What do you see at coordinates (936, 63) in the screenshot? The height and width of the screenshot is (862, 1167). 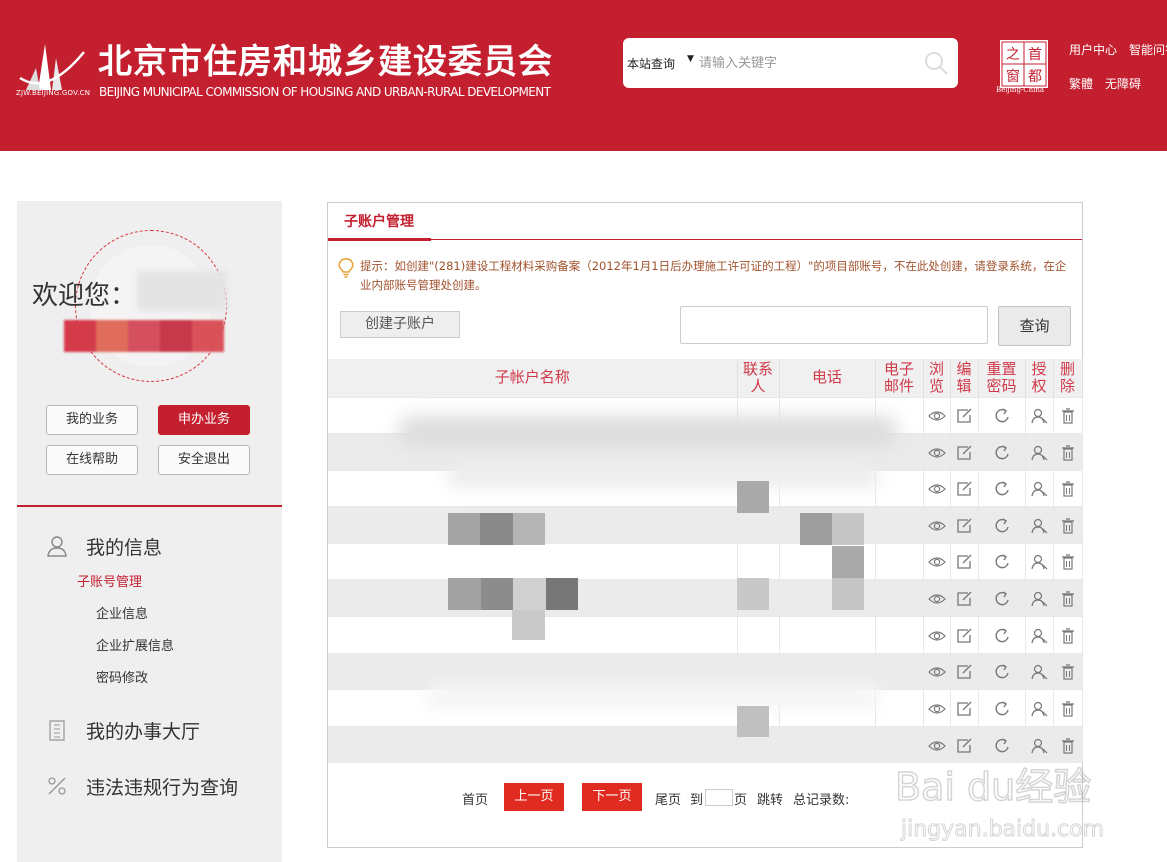 I see `search-icon` at bounding box center [936, 63].